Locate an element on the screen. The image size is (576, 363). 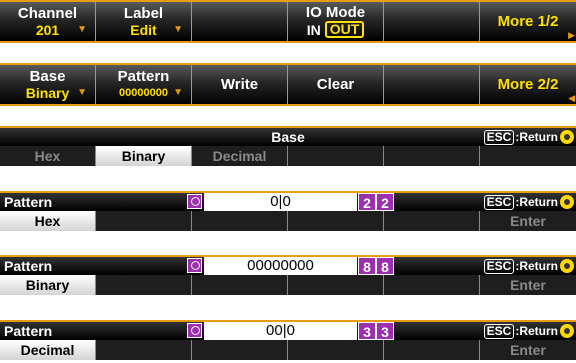
pattern-softkey: Pattern 00000000 is located at coordinates (144, 84).